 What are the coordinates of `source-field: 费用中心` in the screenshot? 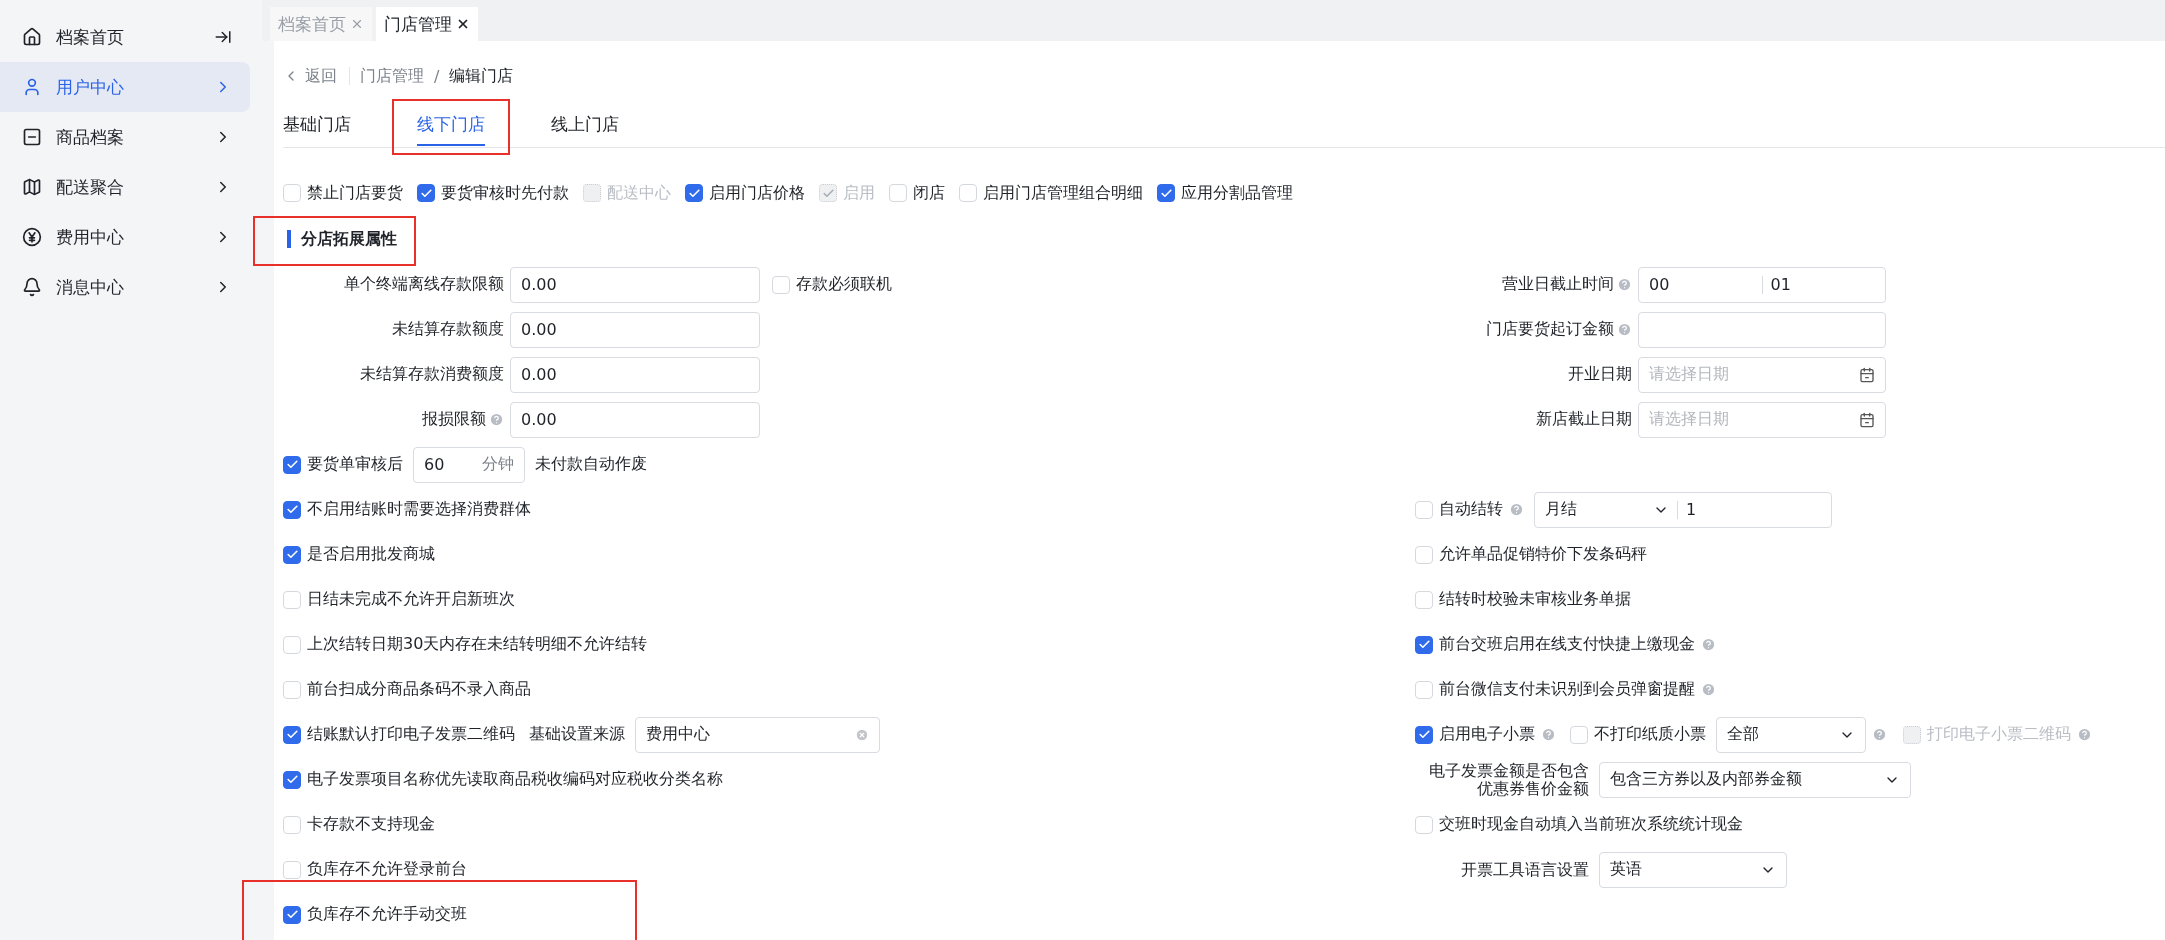 It's located at (757, 734).